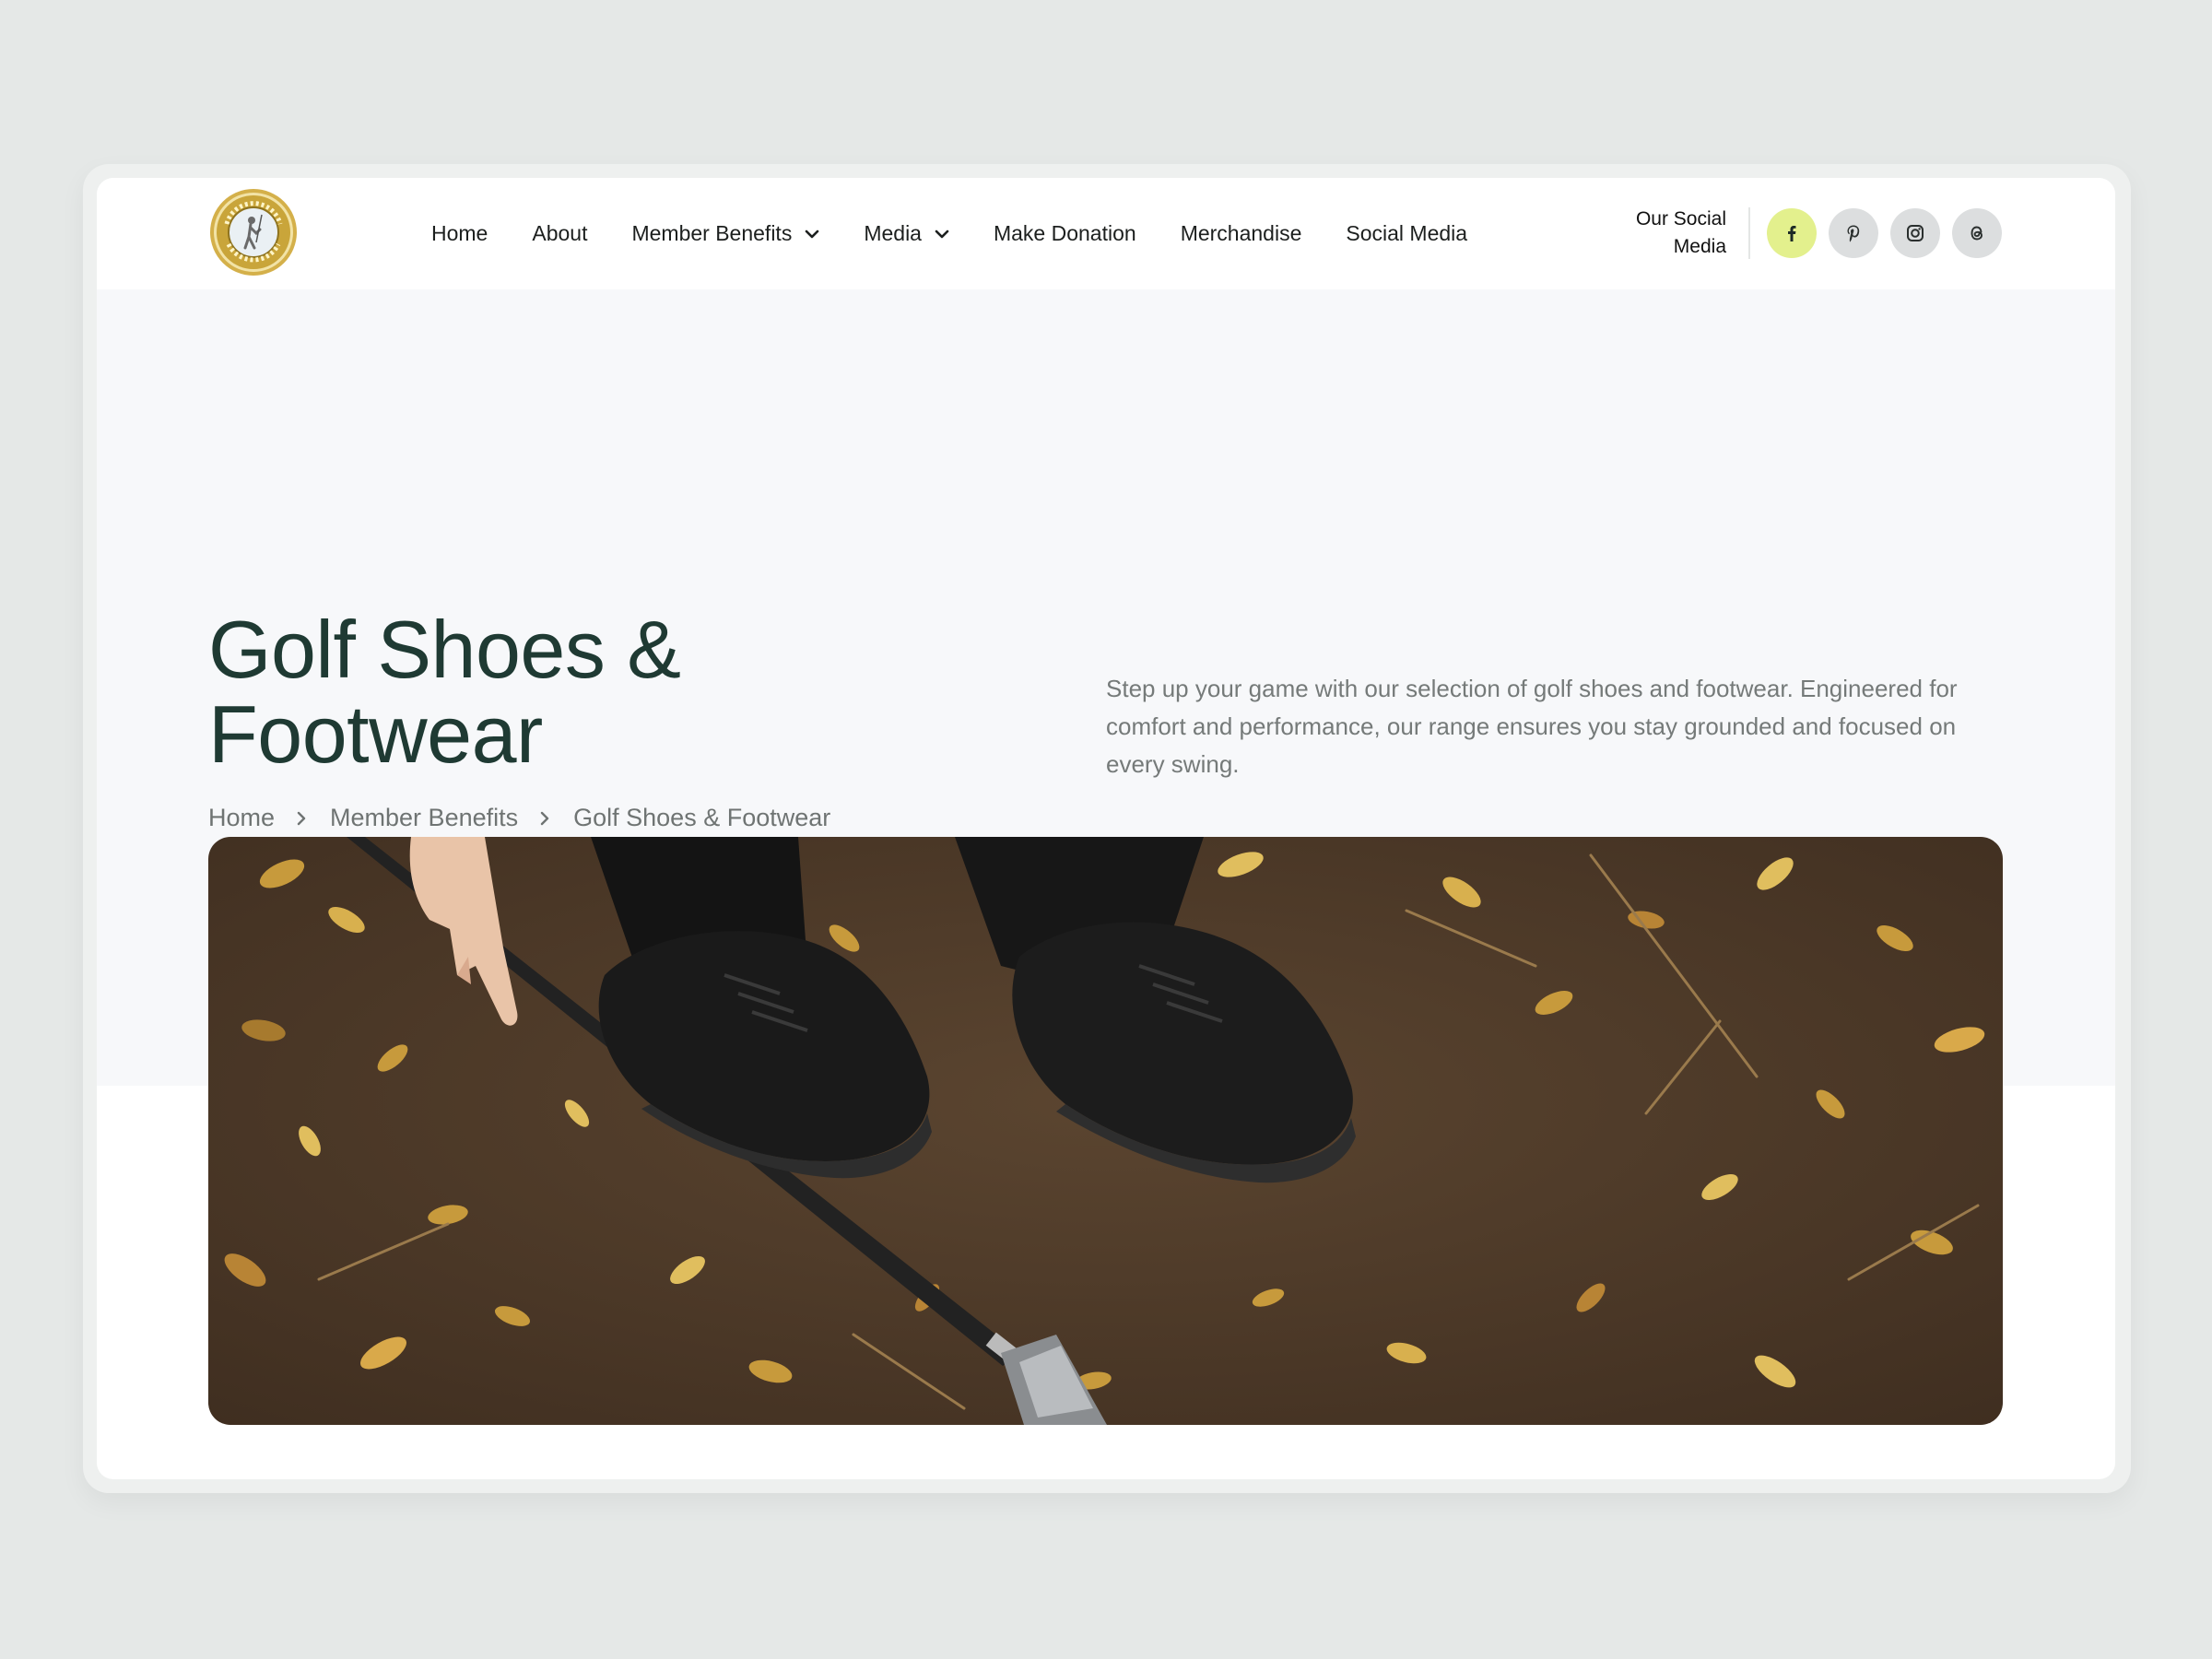 Image resolution: width=2212 pixels, height=1659 pixels. What do you see at coordinates (444, 649) in the screenshot?
I see `page-title-line1: Golf Shoes &` at bounding box center [444, 649].